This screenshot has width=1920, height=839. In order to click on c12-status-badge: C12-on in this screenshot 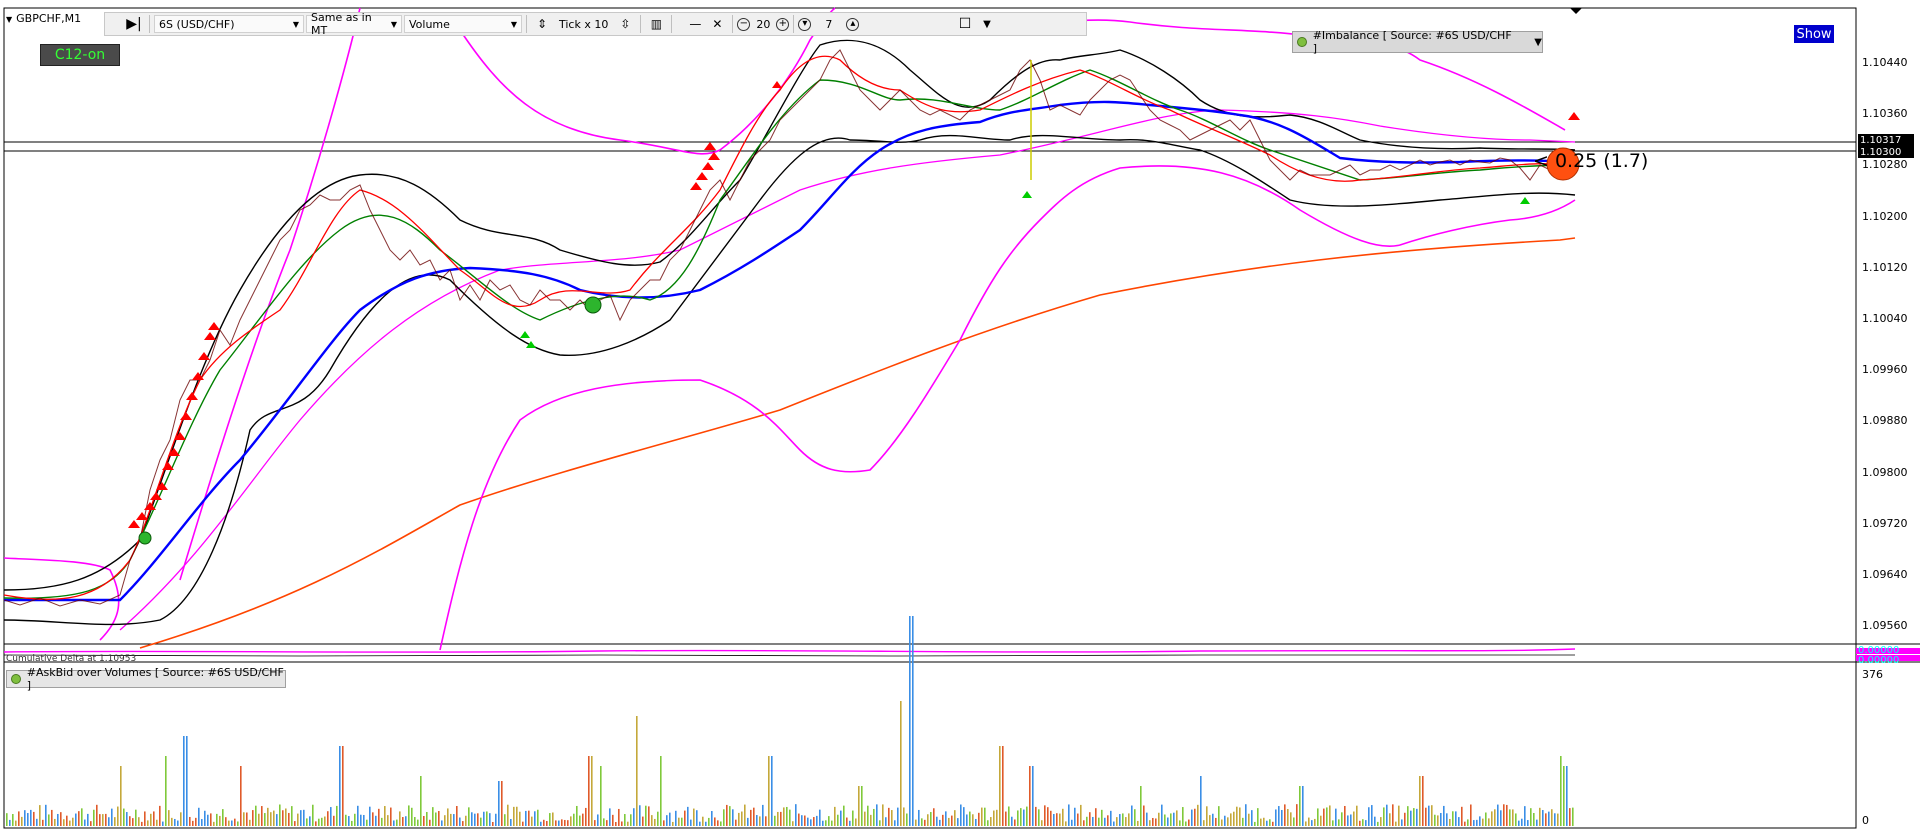, I will do `click(80, 55)`.